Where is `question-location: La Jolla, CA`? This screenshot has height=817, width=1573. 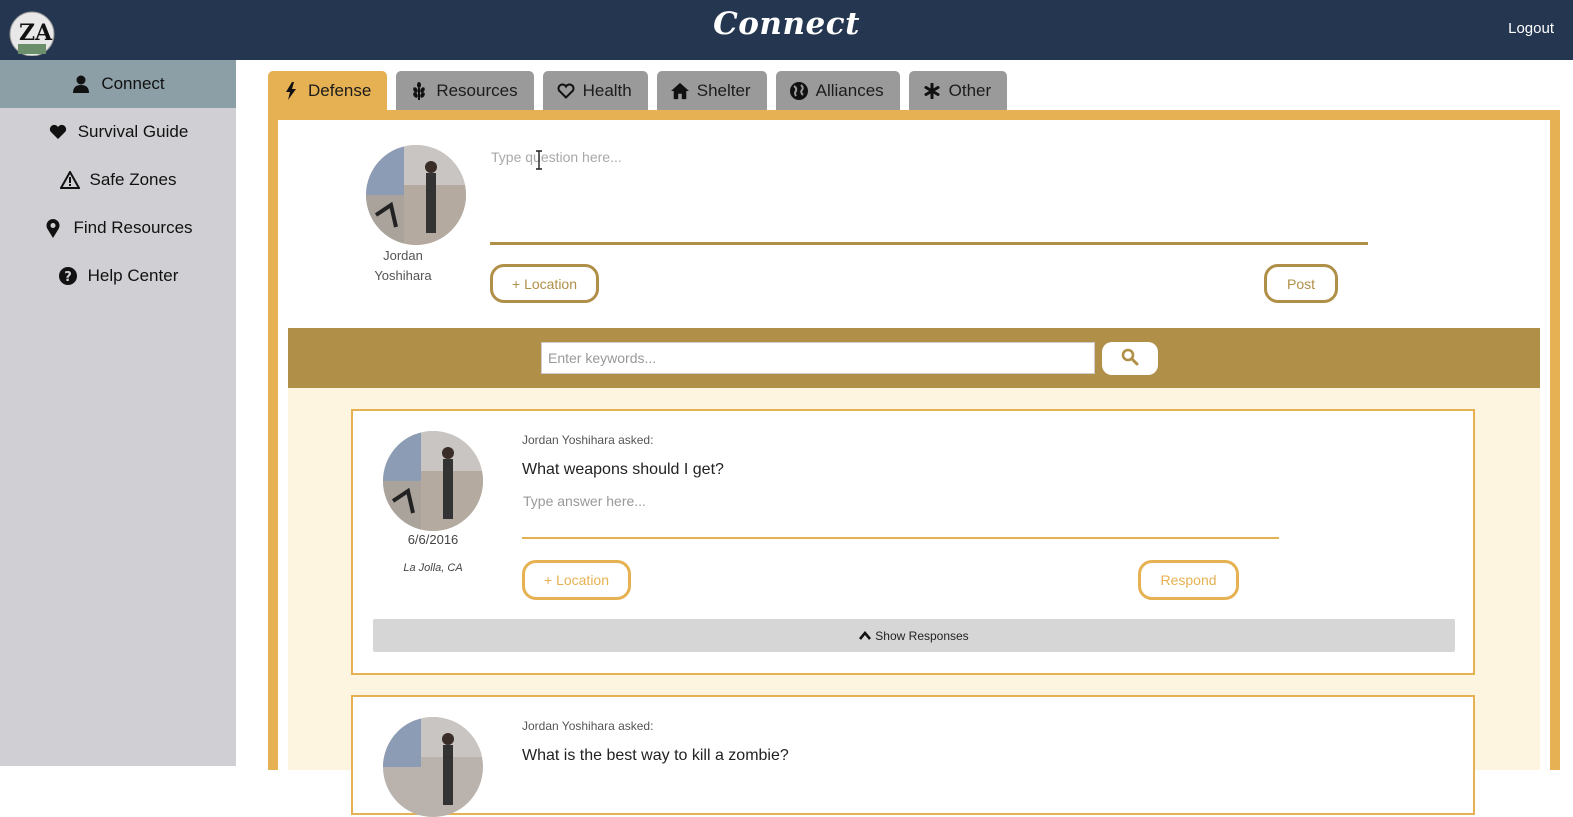 question-location: La Jolla, CA is located at coordinates (433, 568).